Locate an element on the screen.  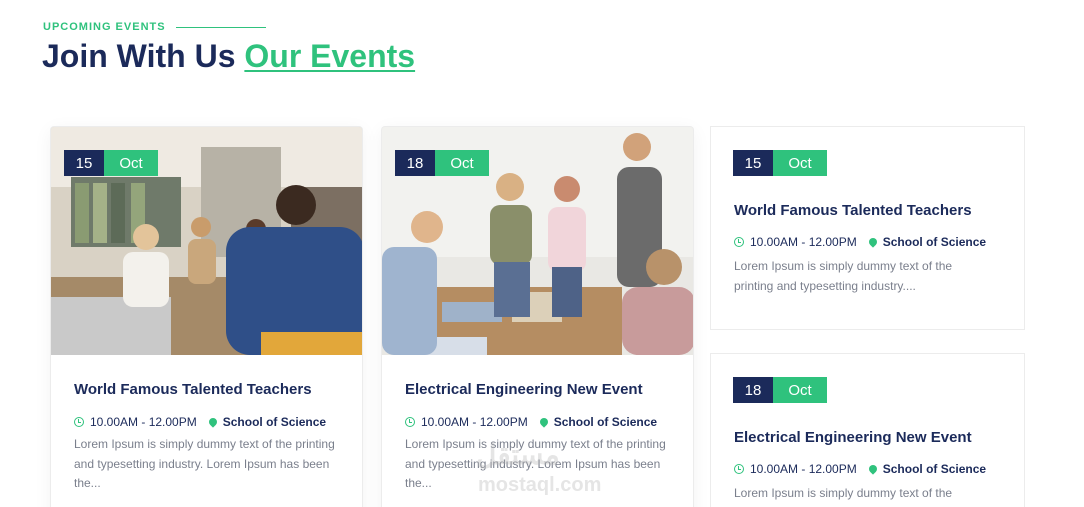
eyebrow-divider is located at coordinates (220, 27).